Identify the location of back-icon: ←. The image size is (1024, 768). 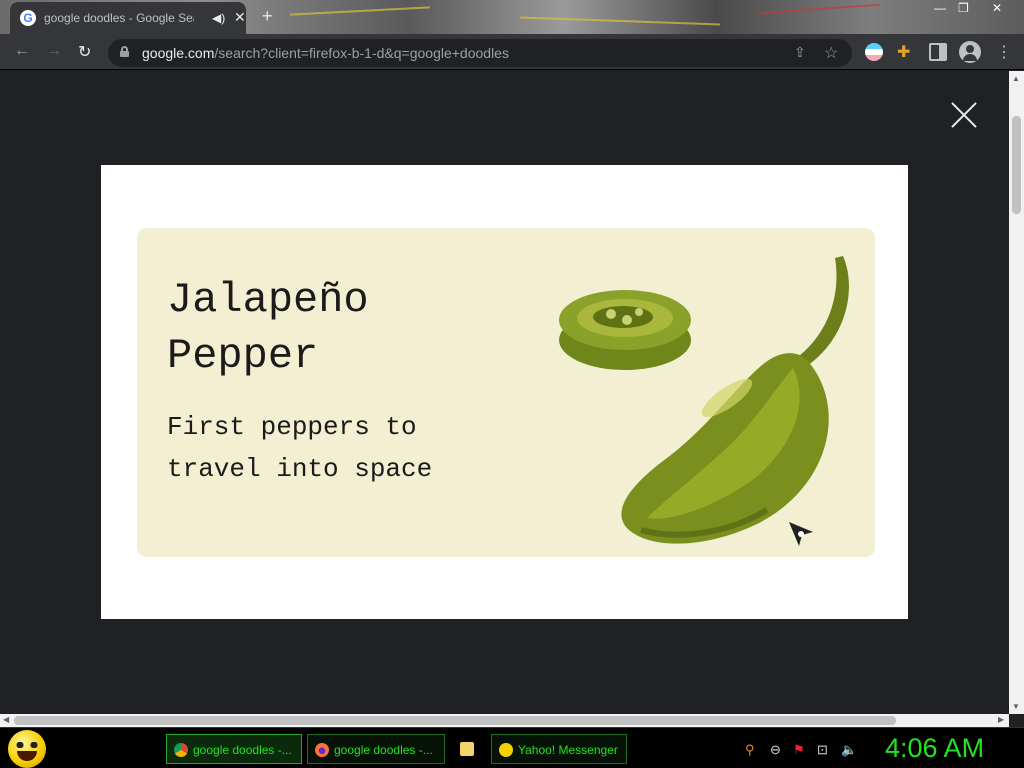
(22, 51).